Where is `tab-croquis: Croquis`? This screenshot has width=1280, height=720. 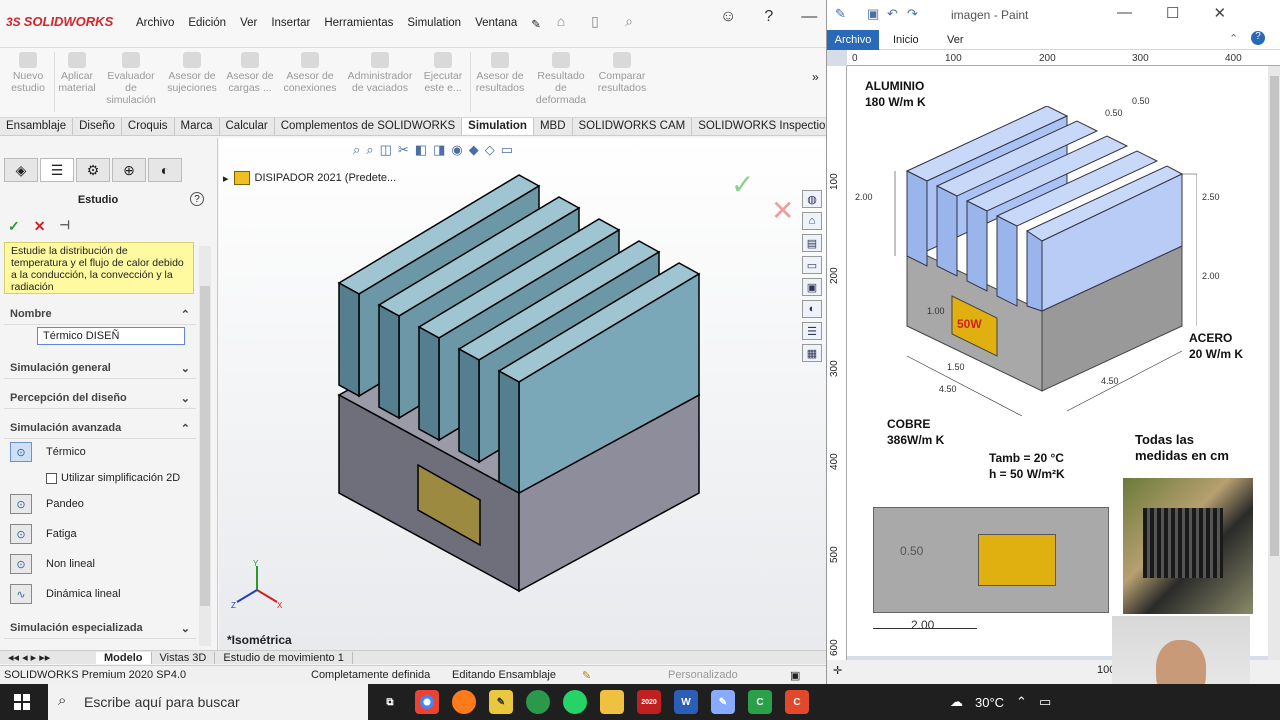
tab-croquis: Croquis is located at coordinates (148, 126).